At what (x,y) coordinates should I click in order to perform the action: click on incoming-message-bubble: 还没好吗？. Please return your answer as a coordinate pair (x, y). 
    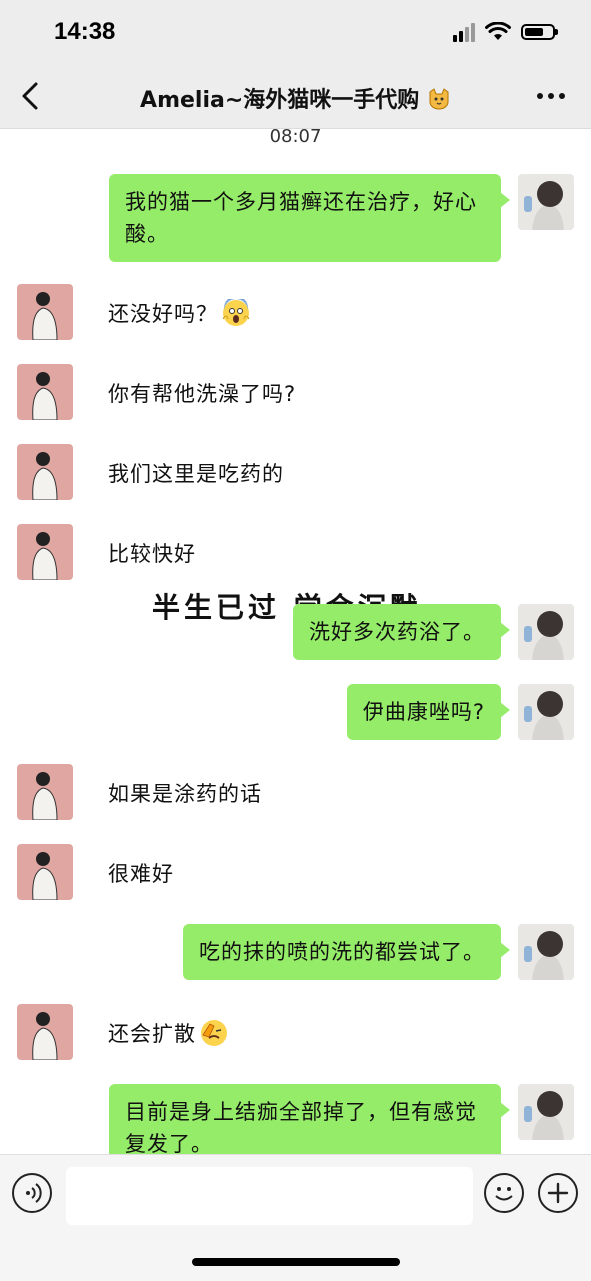
    Looking at the image, I should click on (179, 314).